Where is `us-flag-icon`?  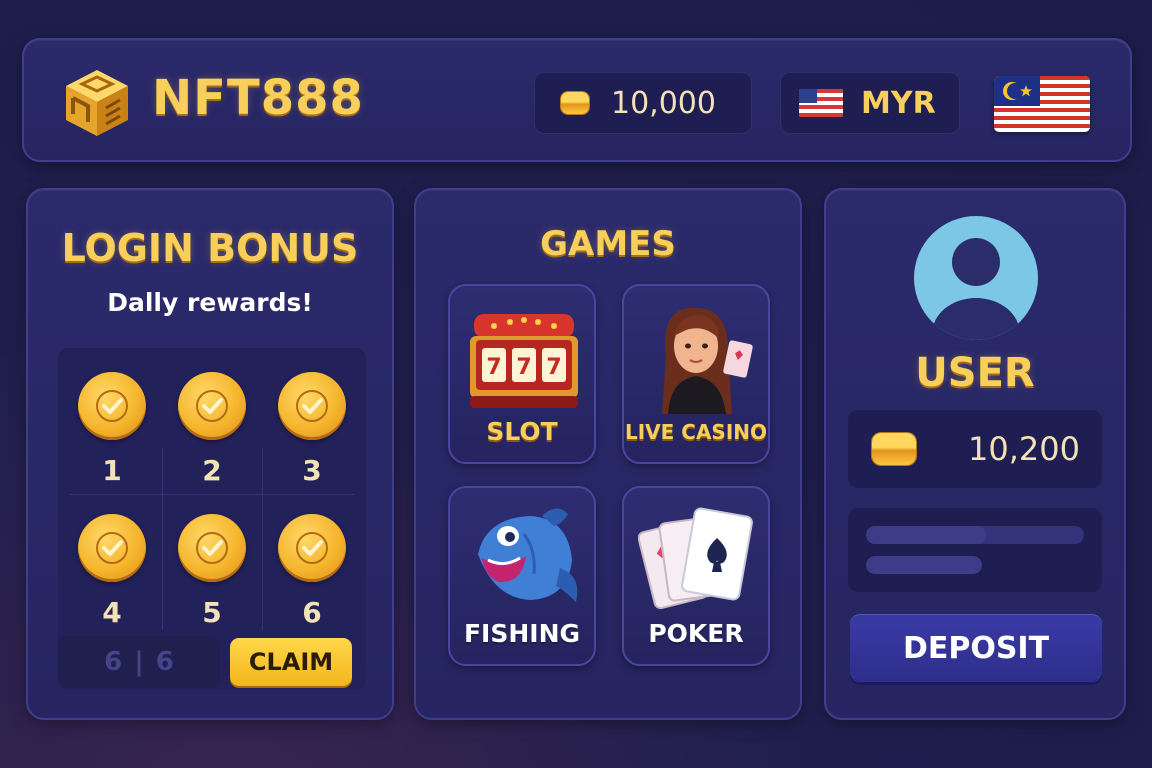 us-flag-icon is located at coordinates (821, 103).